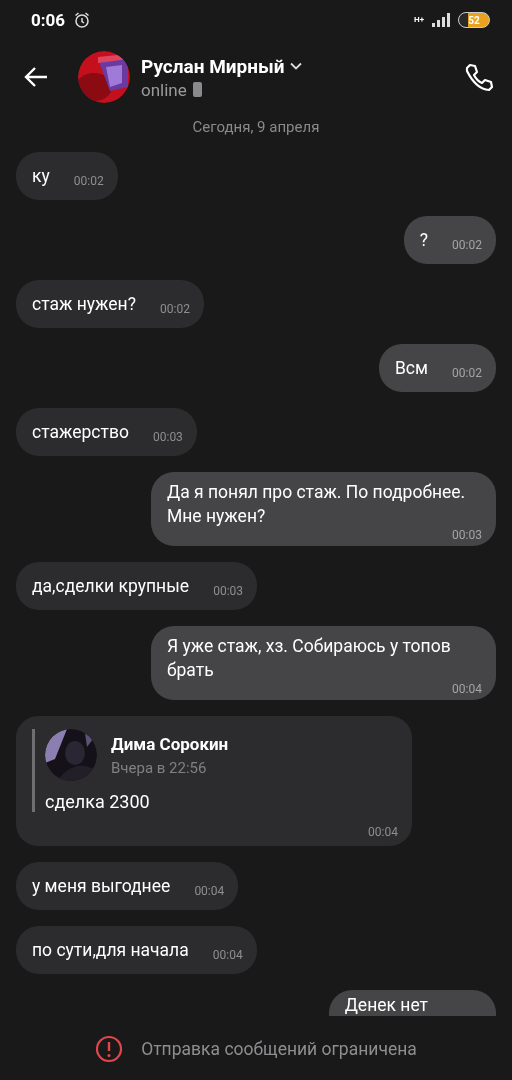 The width and height of the screenshot is (512, 1080). What do you see at coordinates (411, 368) in the screenshot?
I see `message-text: Всм` at bounding box center [411, 368].